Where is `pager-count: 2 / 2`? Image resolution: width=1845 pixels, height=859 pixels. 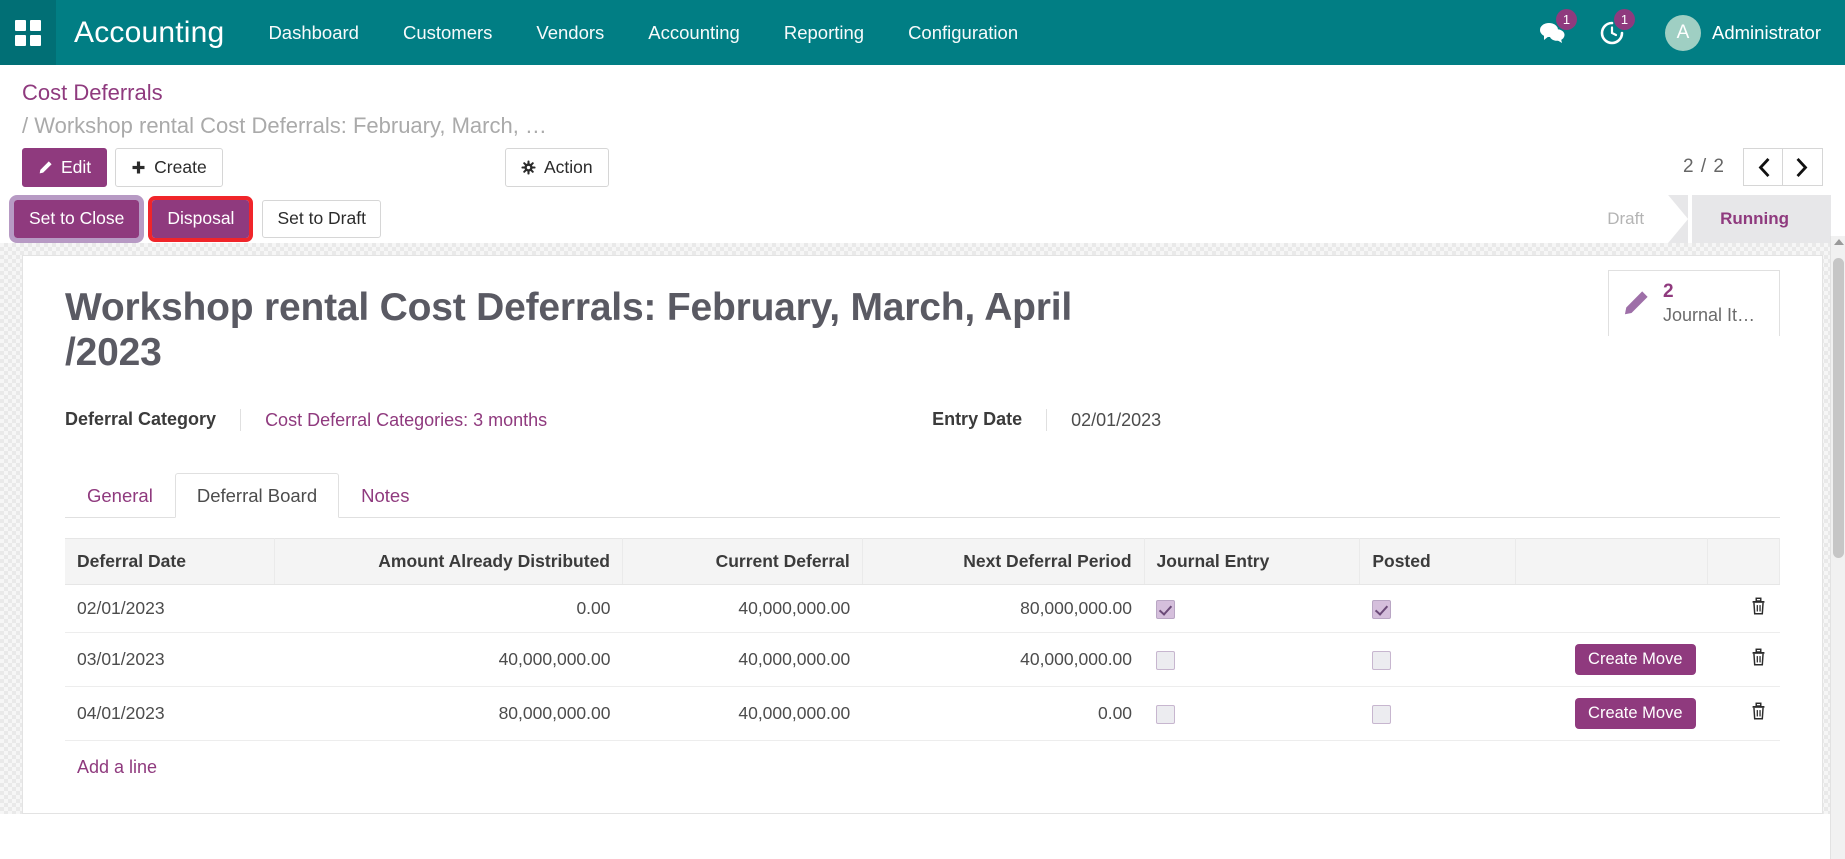
pager-count: 2 / 2 is located at coordinates (1704, 167).